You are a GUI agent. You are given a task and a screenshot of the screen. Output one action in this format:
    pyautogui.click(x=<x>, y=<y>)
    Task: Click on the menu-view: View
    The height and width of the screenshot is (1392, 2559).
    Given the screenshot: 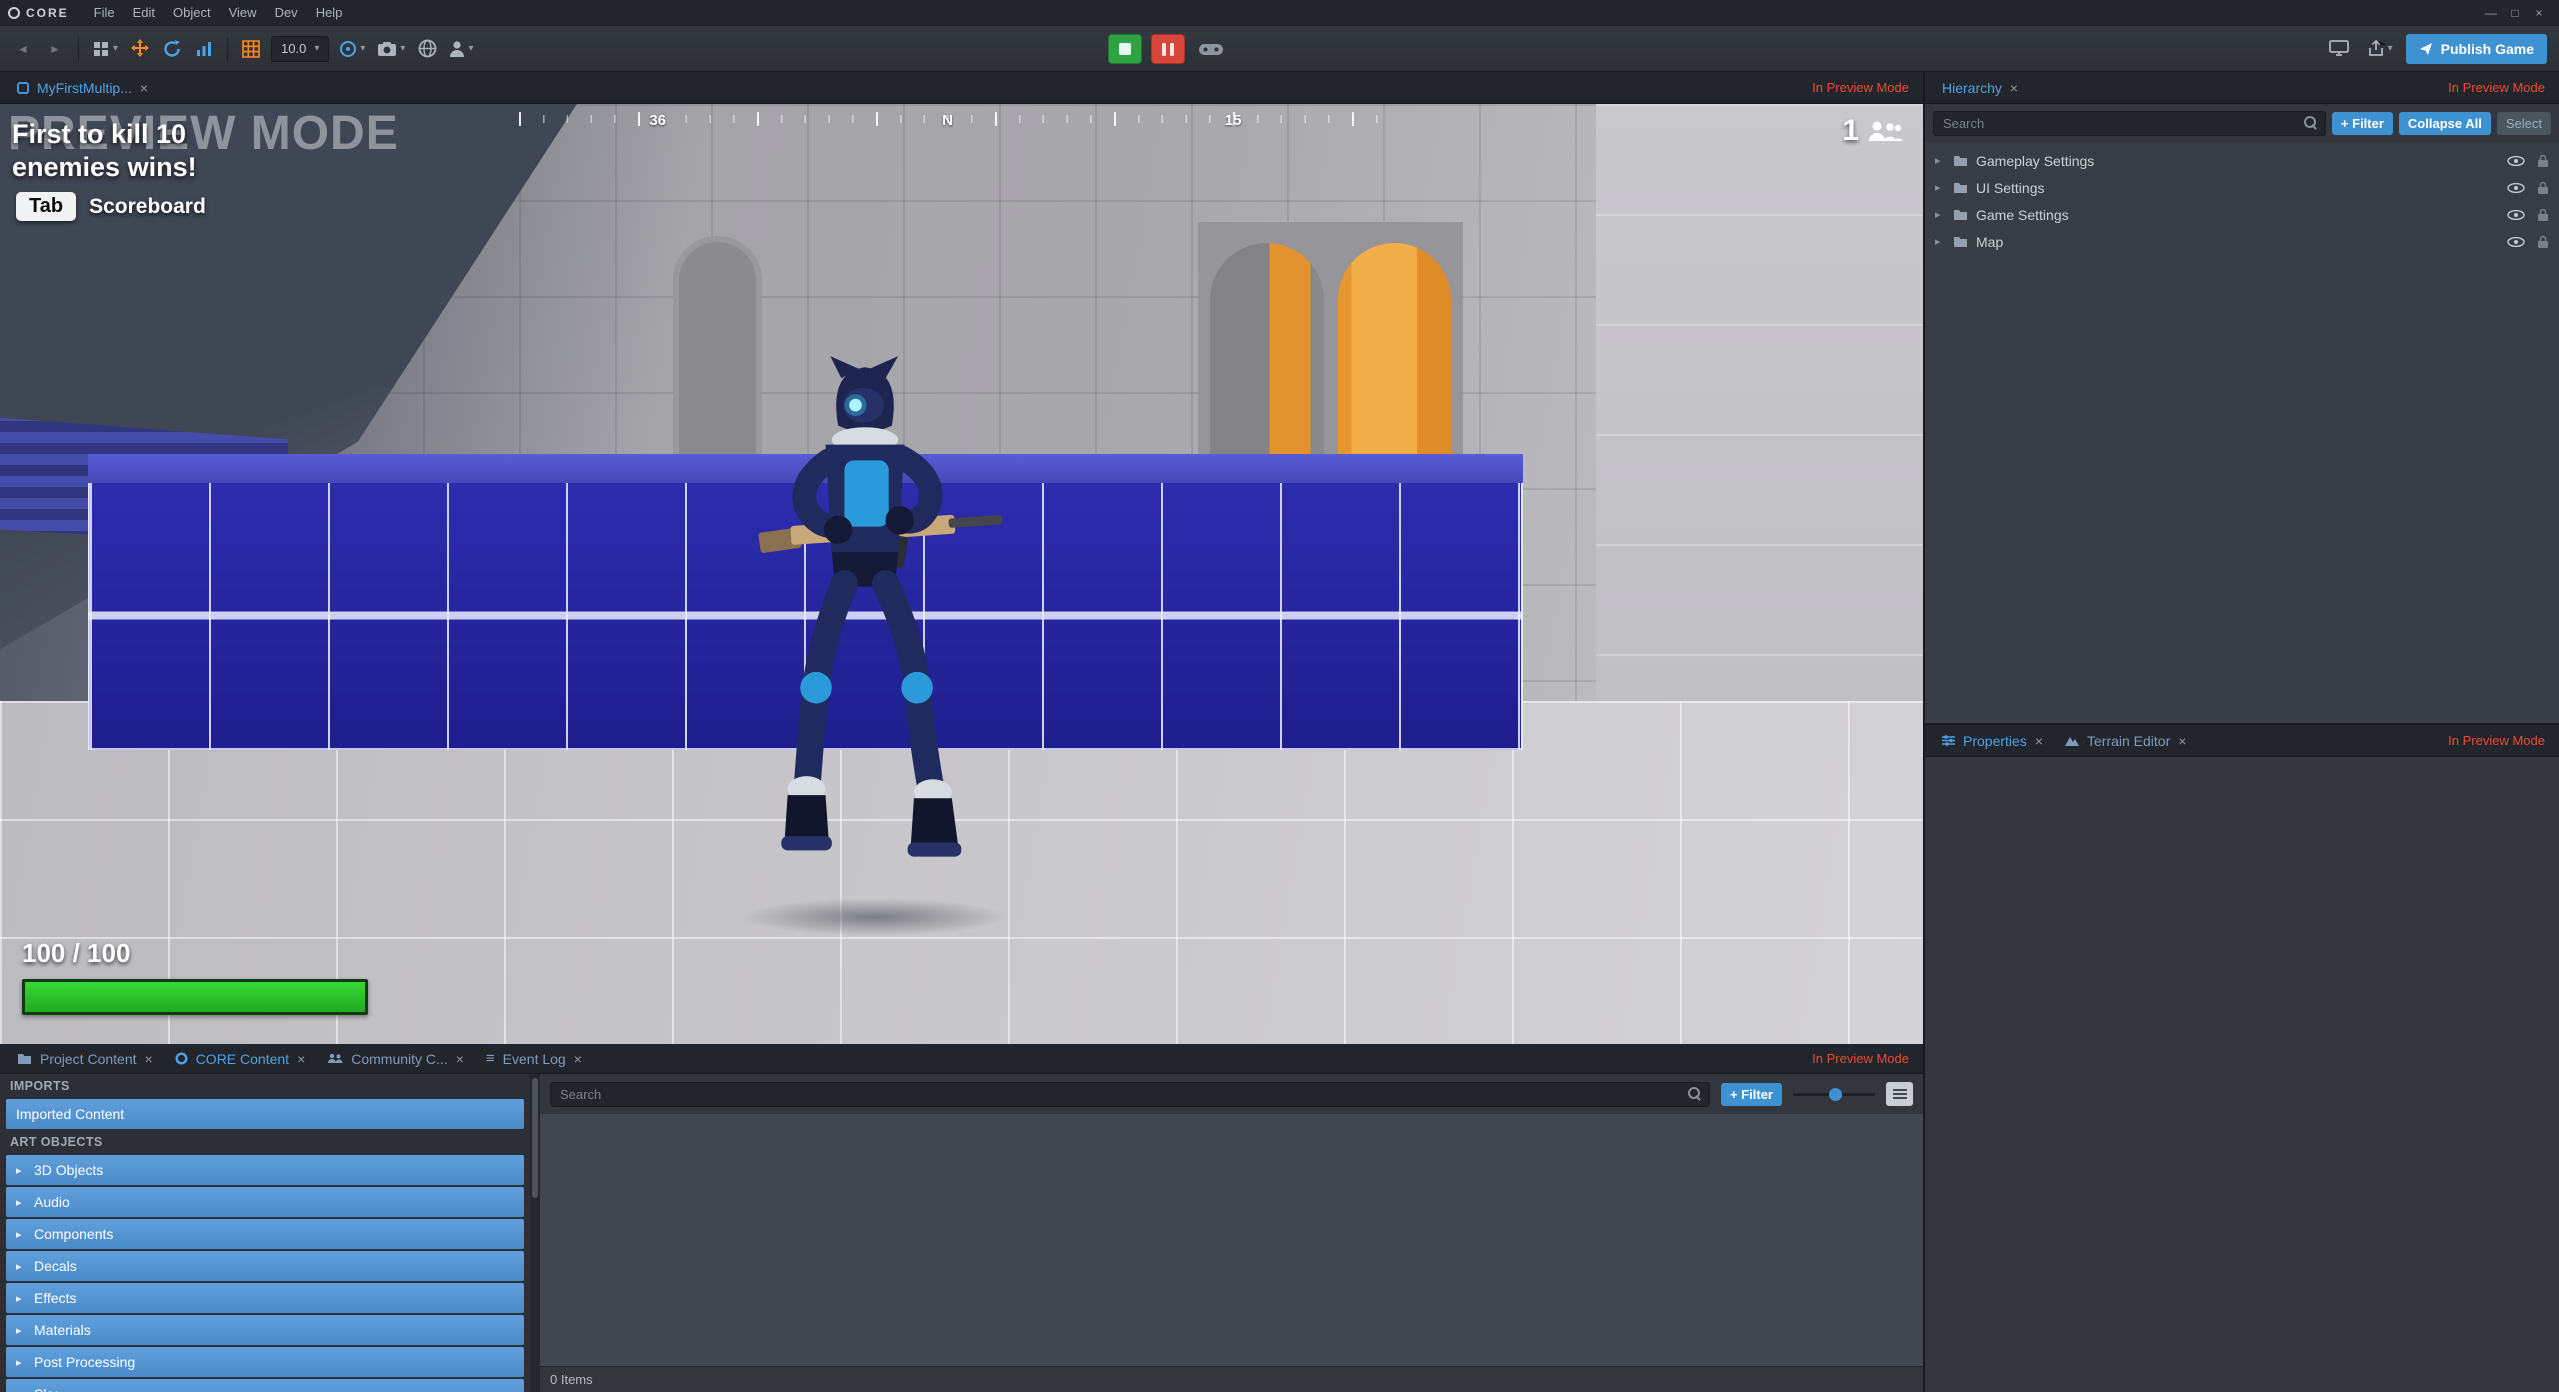 What is the action you would take?
    pyautogui.click(x=243, y=12)
    